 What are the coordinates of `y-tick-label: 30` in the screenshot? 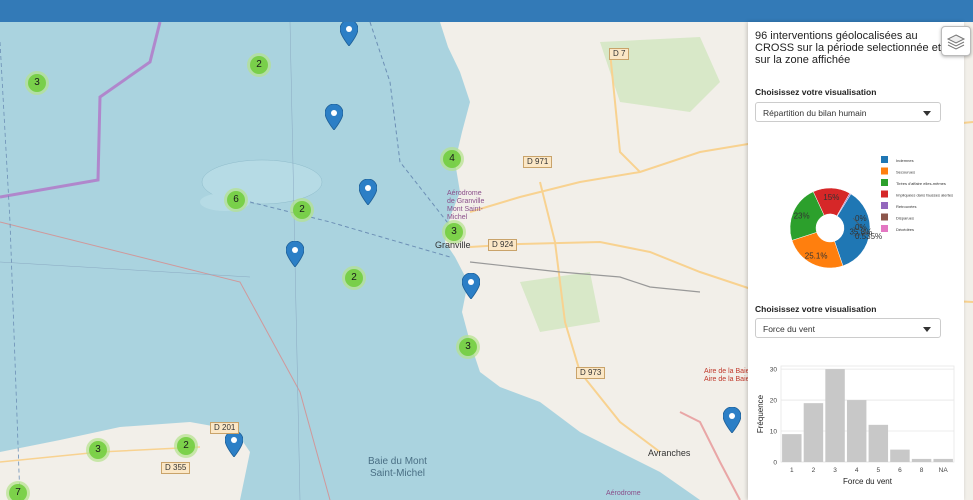 It's located at (774, 370).